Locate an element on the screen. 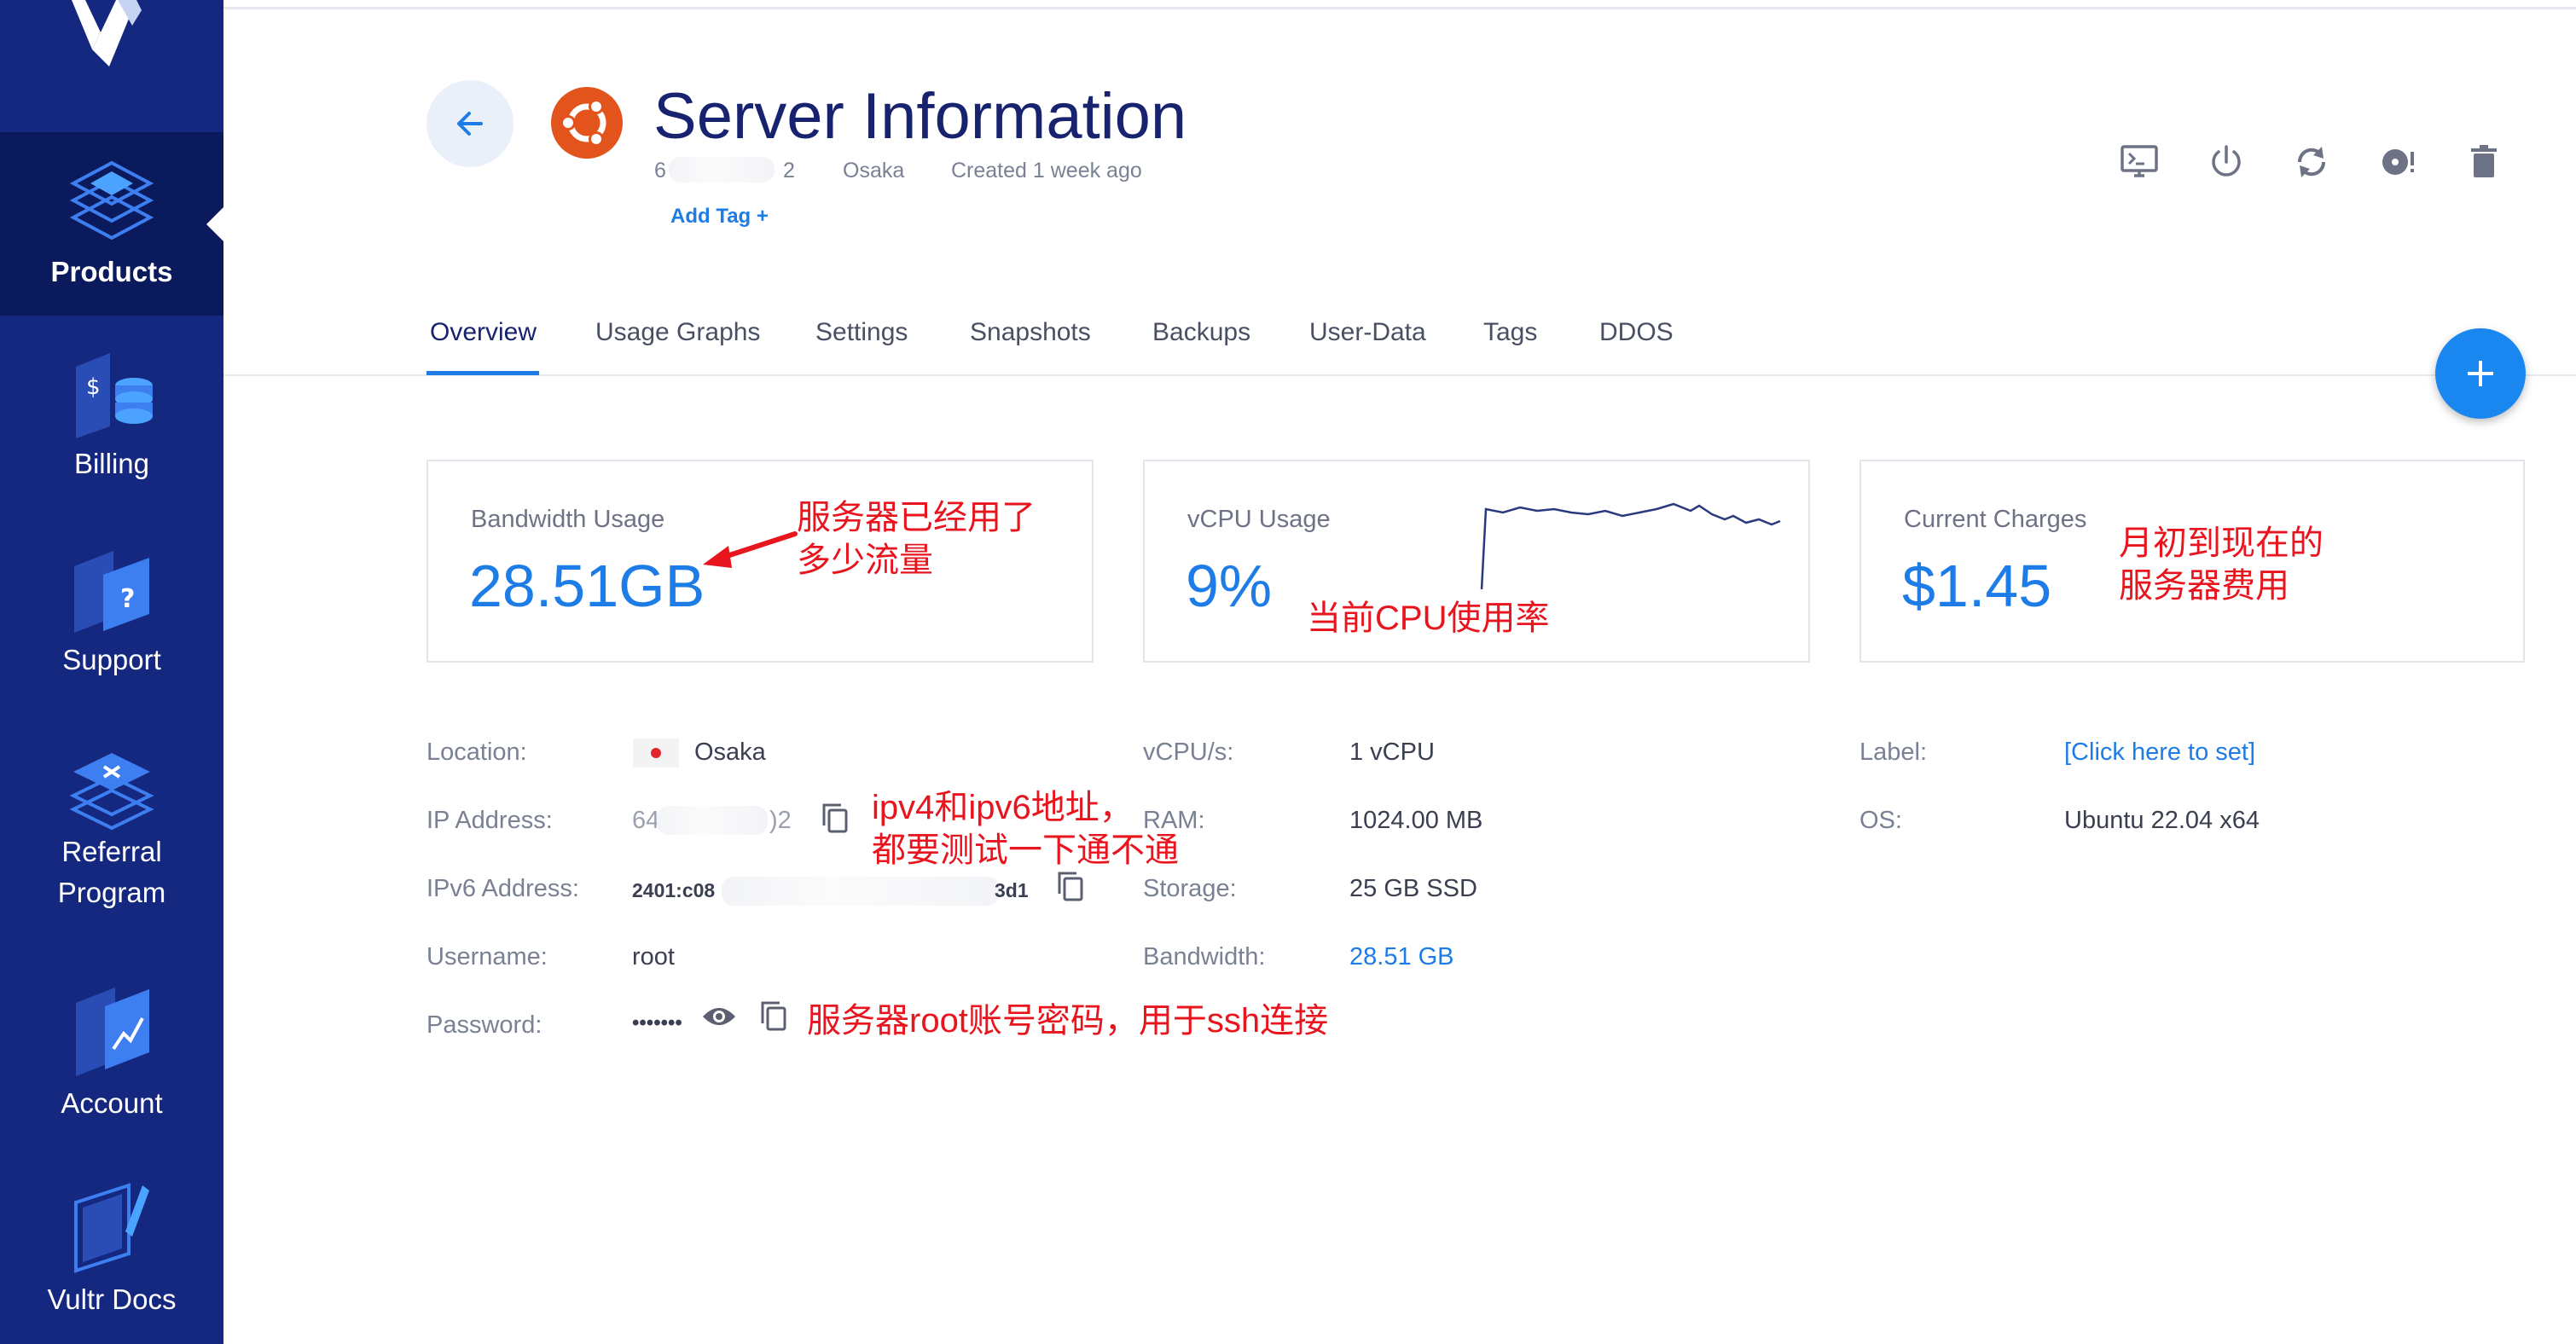 The image size is (2576, 1344). server-ip-prefix: 6 is located at coordinates (660, 170).